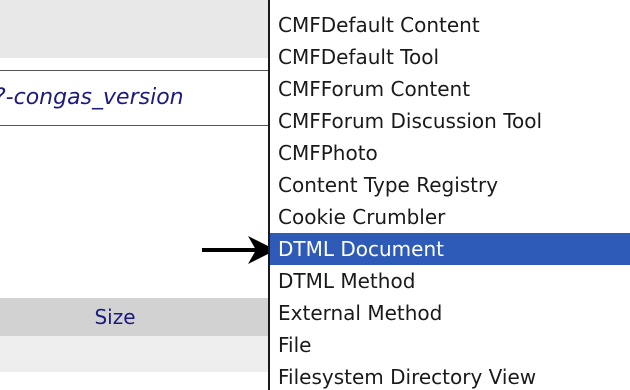  What do you see at coordinates (450, 25) in the screenshot?
I see `dropdown-option-cmfdefault-content: CMFDefault Content` at bounding box center [450, 25].